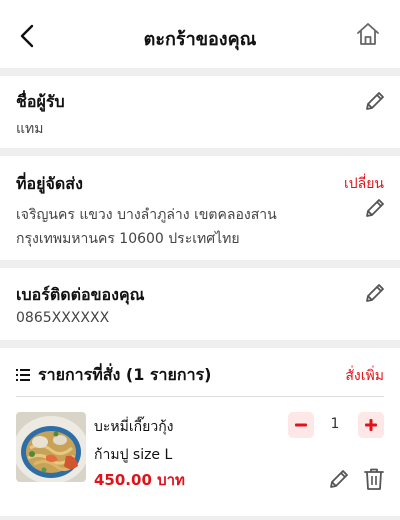 This screenshot has width=400, height=520. I want to click on phone-value: 0865XXXXXX, so click(63, 318).